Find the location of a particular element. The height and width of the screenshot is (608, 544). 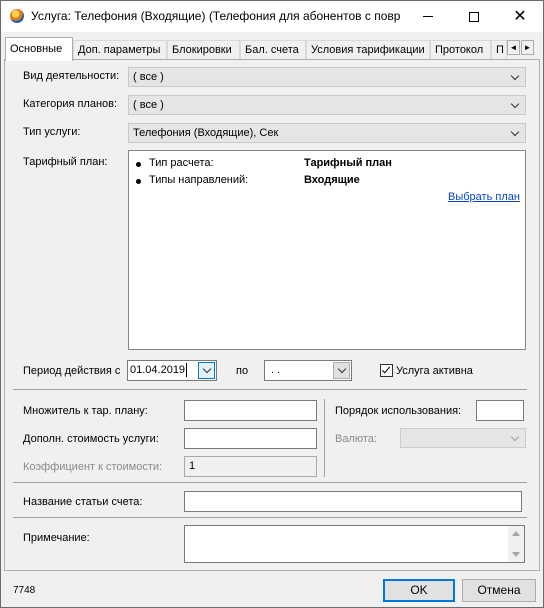

right-arrow-icon: ► is located at coordinates (527, 47).